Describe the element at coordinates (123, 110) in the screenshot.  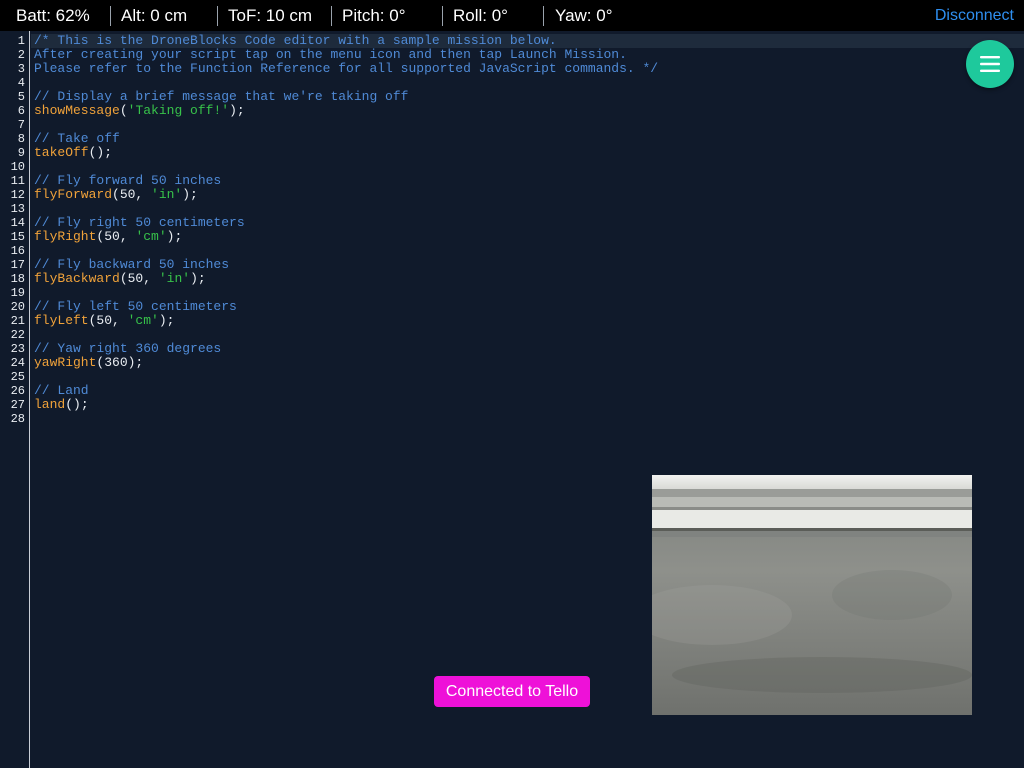
I see `code-token: (` at that location.